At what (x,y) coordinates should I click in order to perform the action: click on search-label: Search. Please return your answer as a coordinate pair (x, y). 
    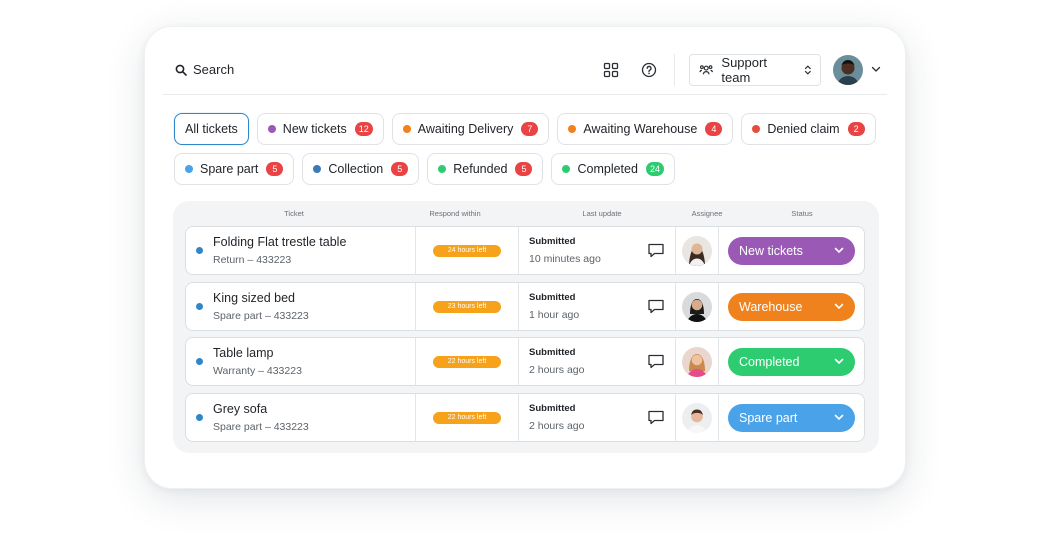
    Looking at the image, I should click on (214, 69).